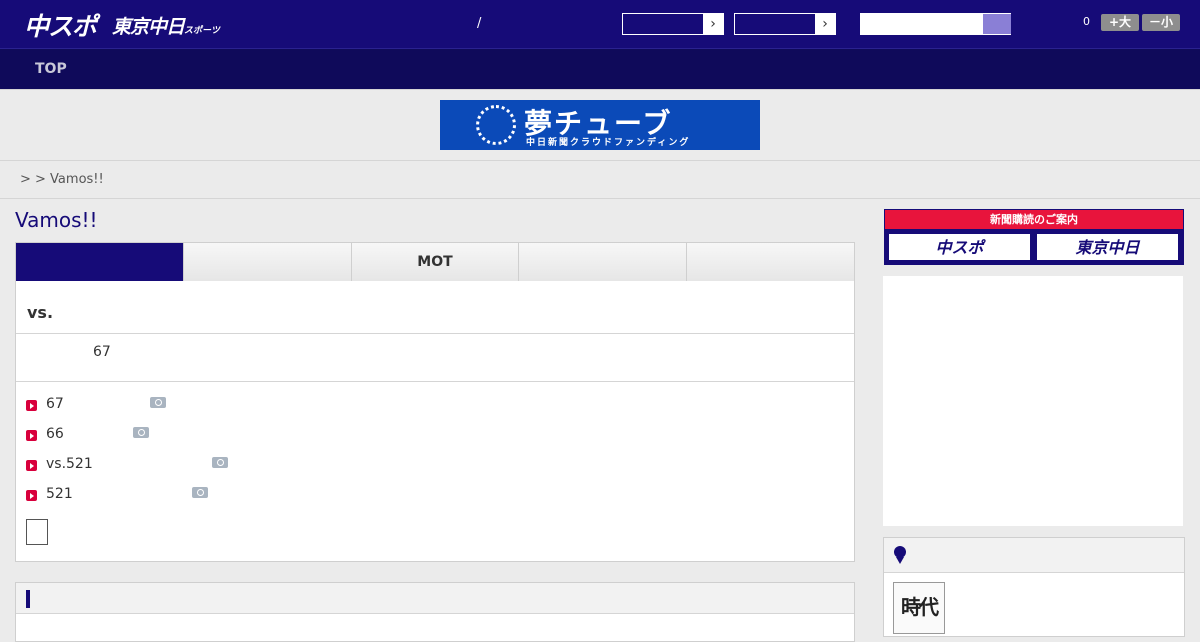  I want to click on subscribe-tokyo-button: 東京中日, so click(1107, 247).